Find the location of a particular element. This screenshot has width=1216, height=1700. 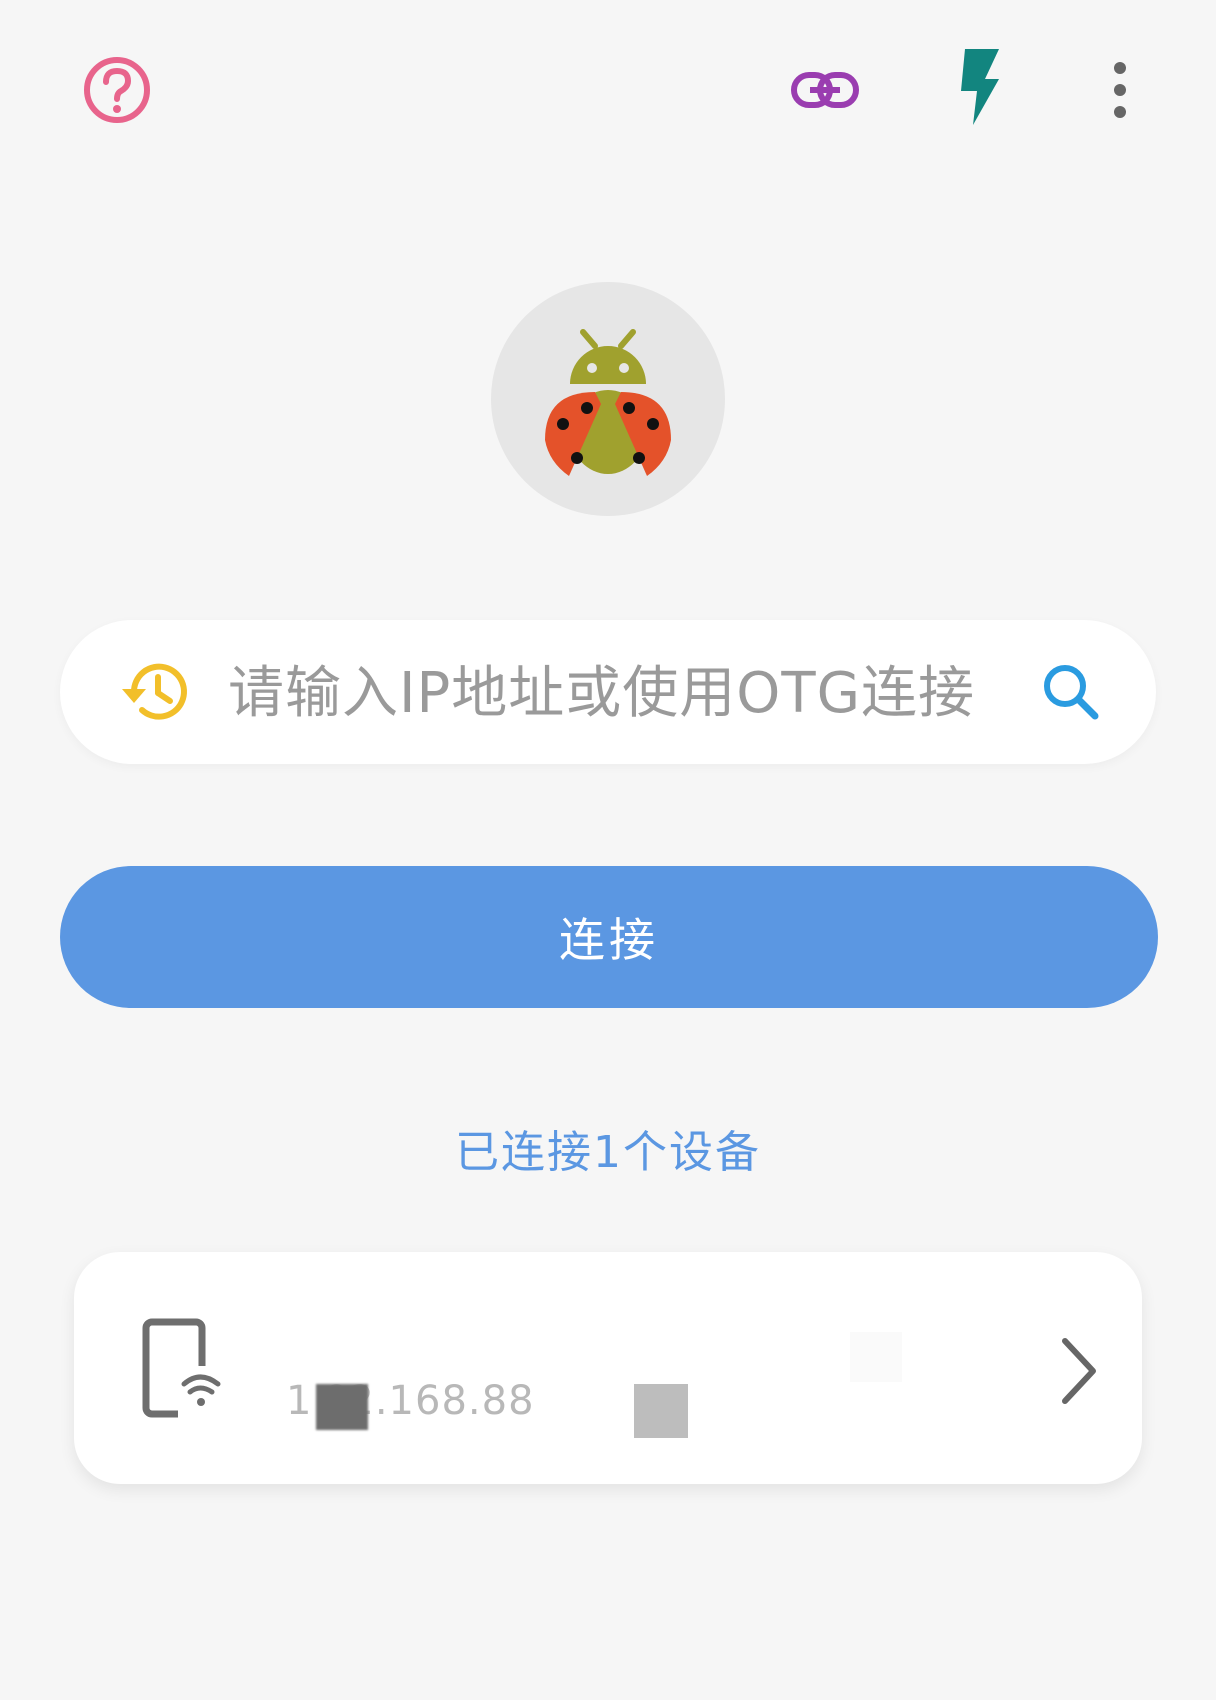

device-detail-button is located at coordinates (1079, 1371).